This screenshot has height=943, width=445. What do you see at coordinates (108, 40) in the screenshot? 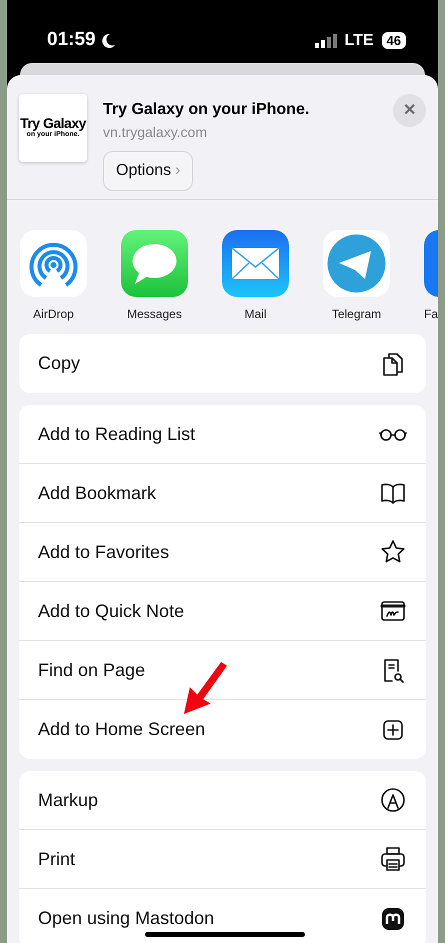
I see `moon-icon` at bounding box center [108, 40].